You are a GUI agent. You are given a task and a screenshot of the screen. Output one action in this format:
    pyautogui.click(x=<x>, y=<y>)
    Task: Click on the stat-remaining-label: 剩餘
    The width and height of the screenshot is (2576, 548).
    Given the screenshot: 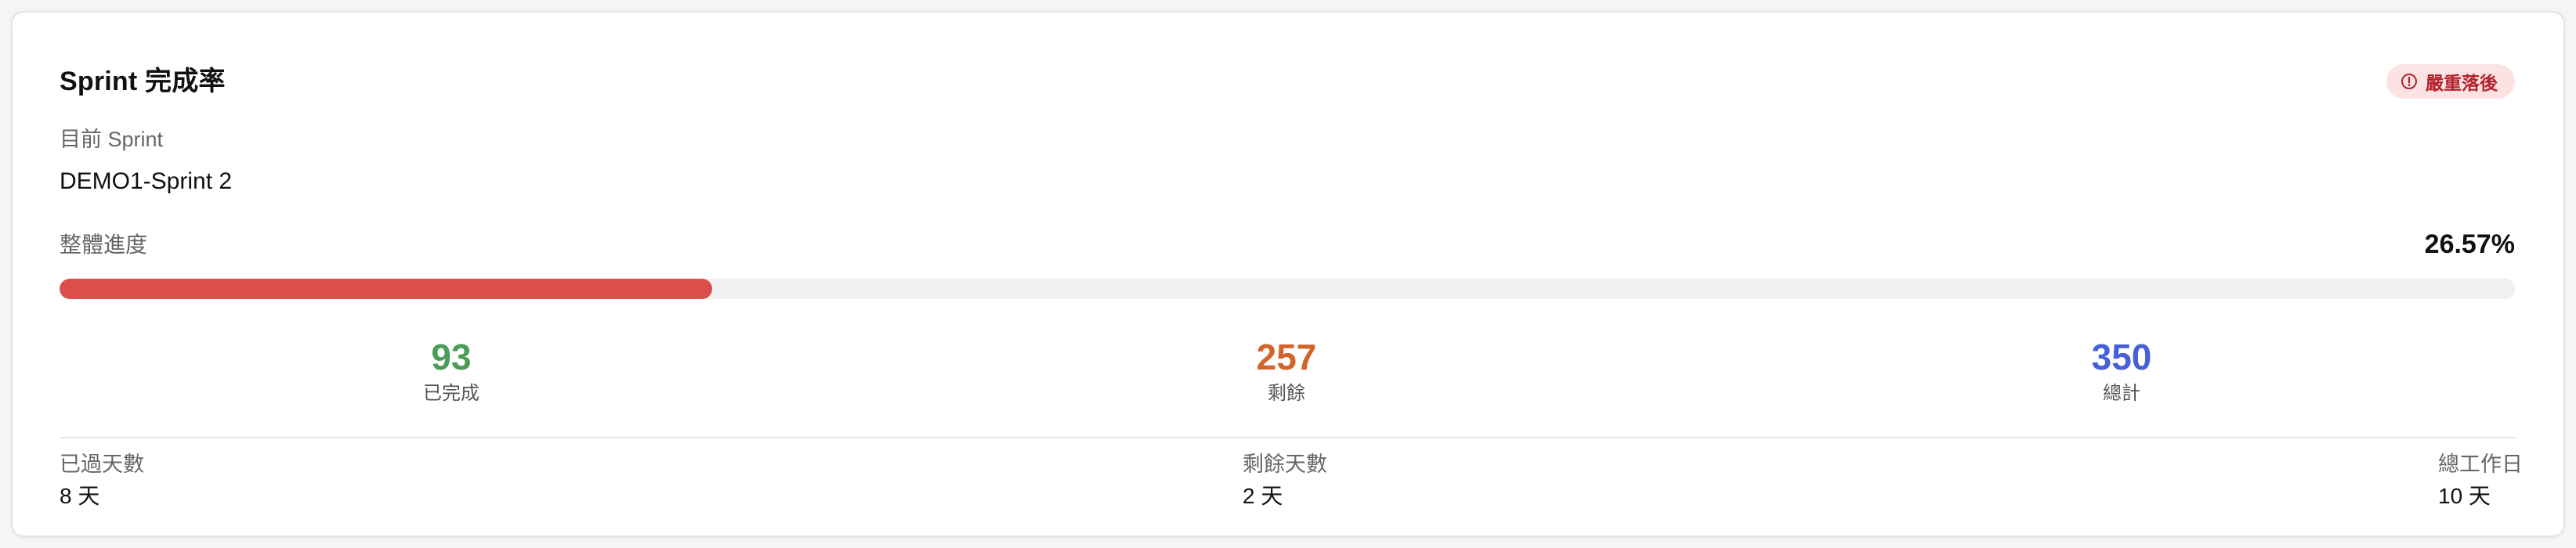 What is the action you would take?
    pyautogui.click(x=1287, y=393)
    